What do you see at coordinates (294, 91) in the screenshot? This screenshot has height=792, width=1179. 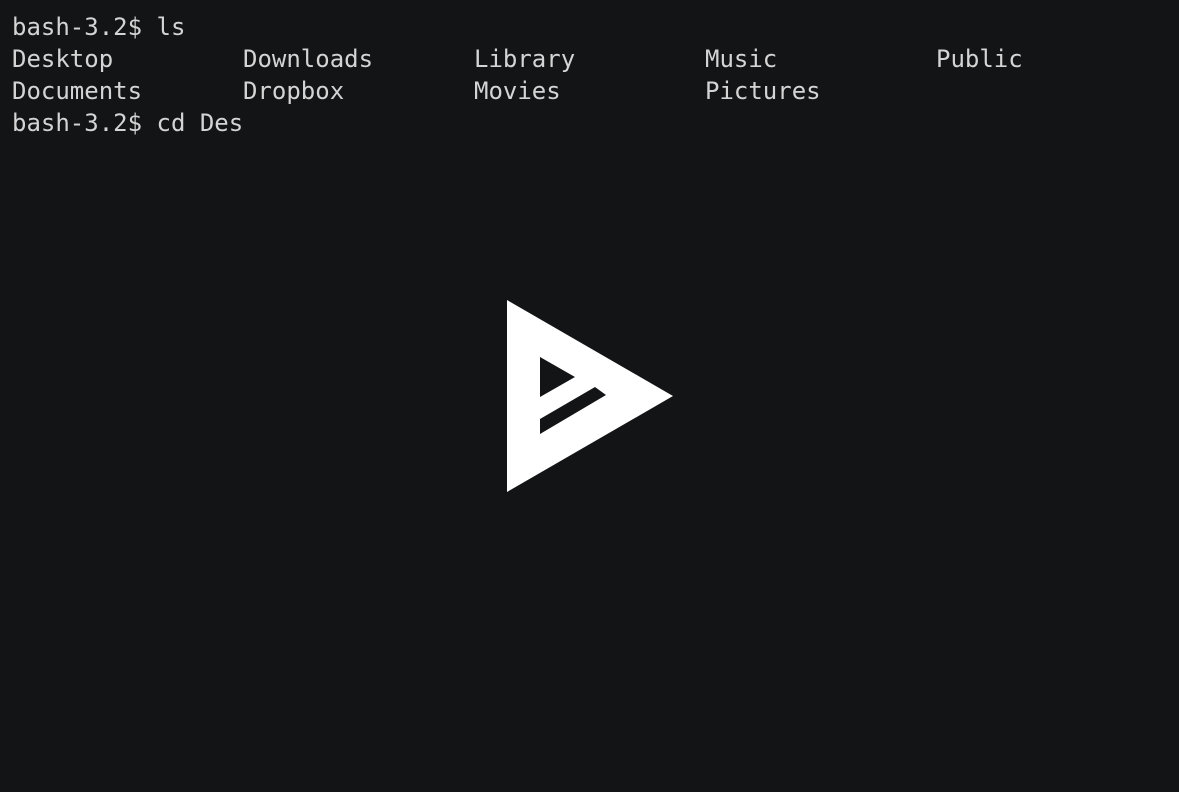 I see `directory-entry: Dropbox` at bounding box center [294, 91].